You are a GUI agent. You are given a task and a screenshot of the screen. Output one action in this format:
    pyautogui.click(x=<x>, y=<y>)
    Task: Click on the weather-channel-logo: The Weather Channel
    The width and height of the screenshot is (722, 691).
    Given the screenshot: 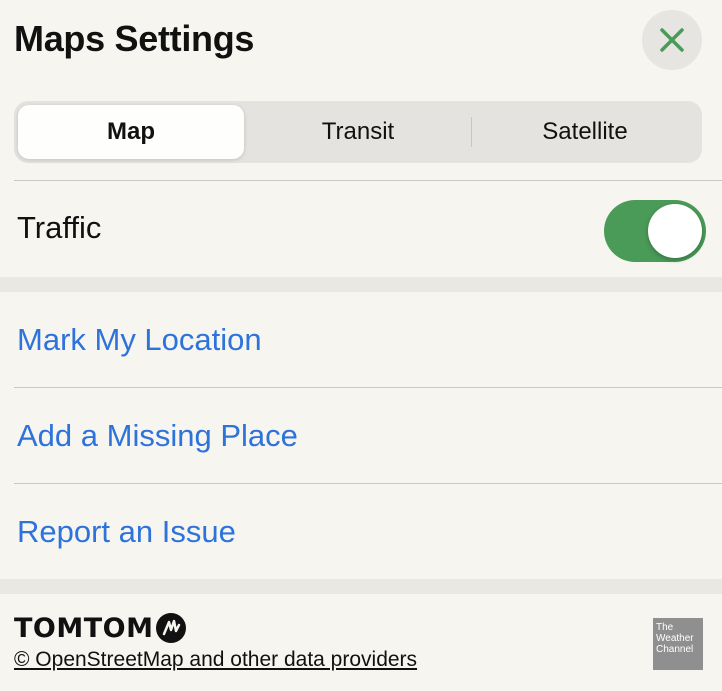 What is the action you would take?
    pyautogui.click(x=678, y=644)
    